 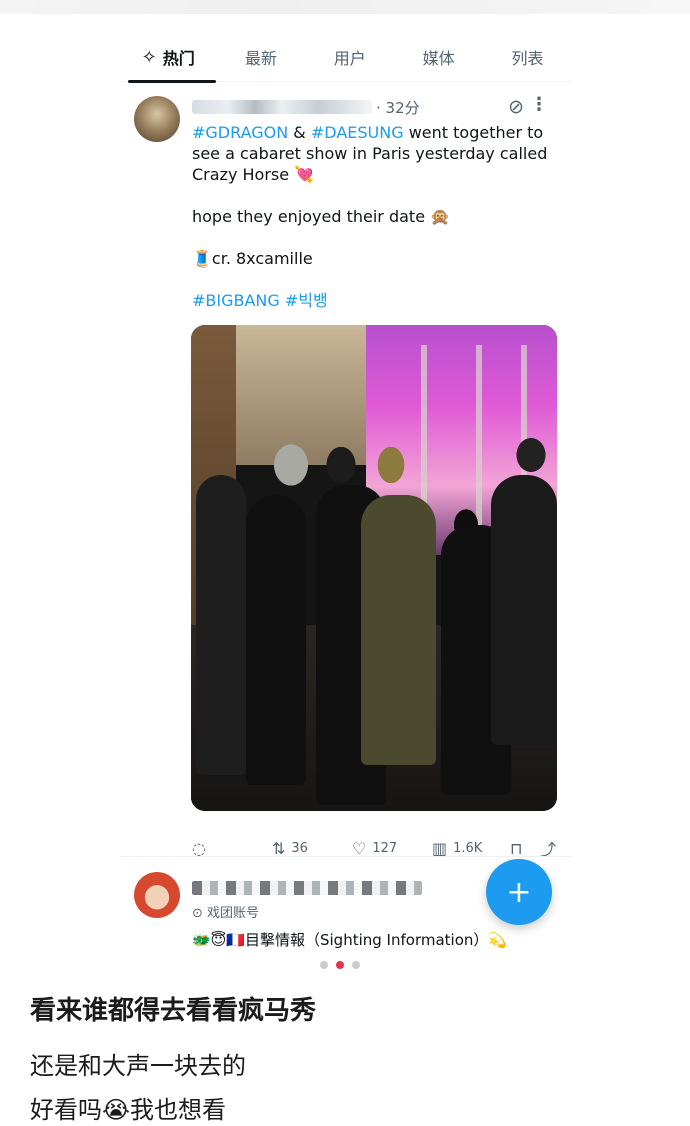 I want to click on account-label: ⊙ 戏团账号, so click(x=226, y=913).